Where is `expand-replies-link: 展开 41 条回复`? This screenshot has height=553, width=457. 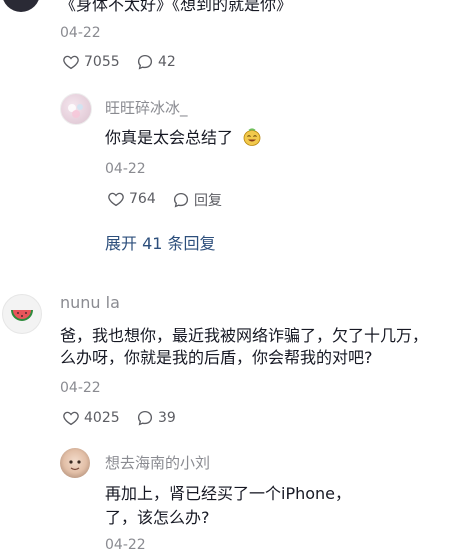
expand-replies-link: 展开 41 条回复 is located at coordinates (160, 242).